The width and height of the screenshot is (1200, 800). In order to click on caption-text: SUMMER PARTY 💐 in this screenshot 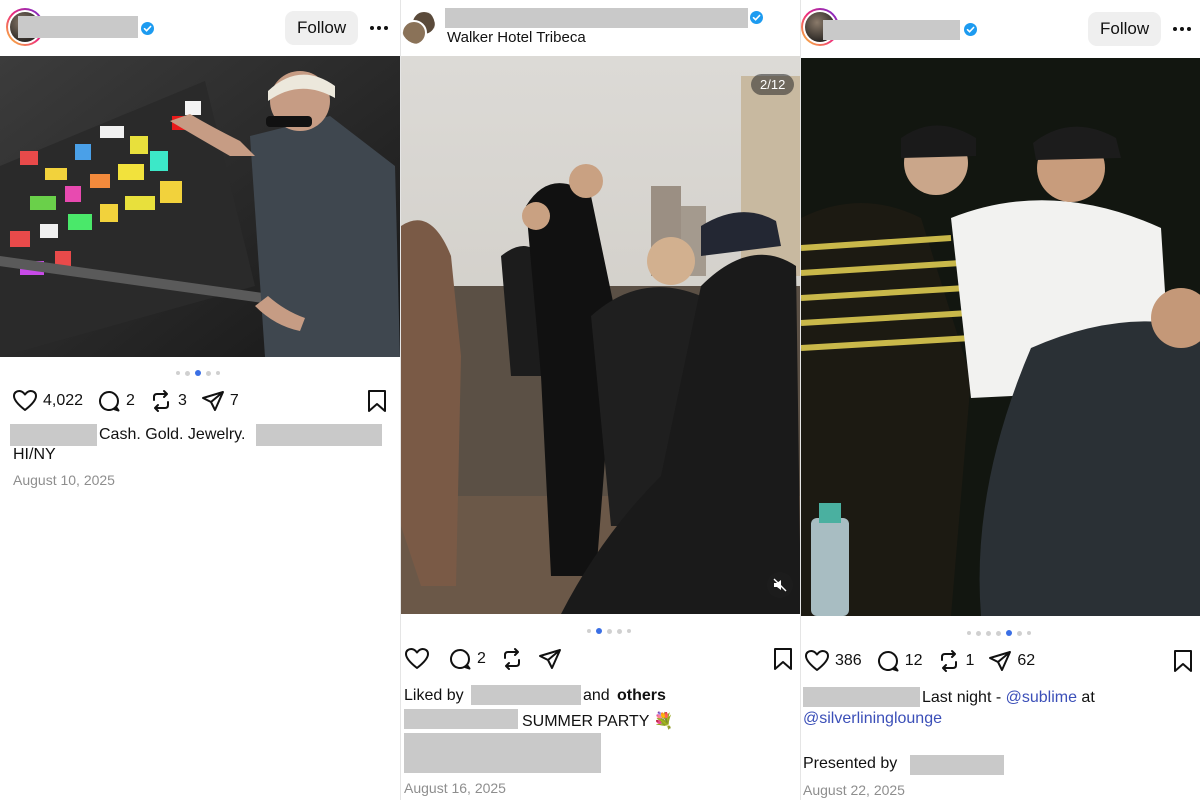, I will do `click(598, 721)`.